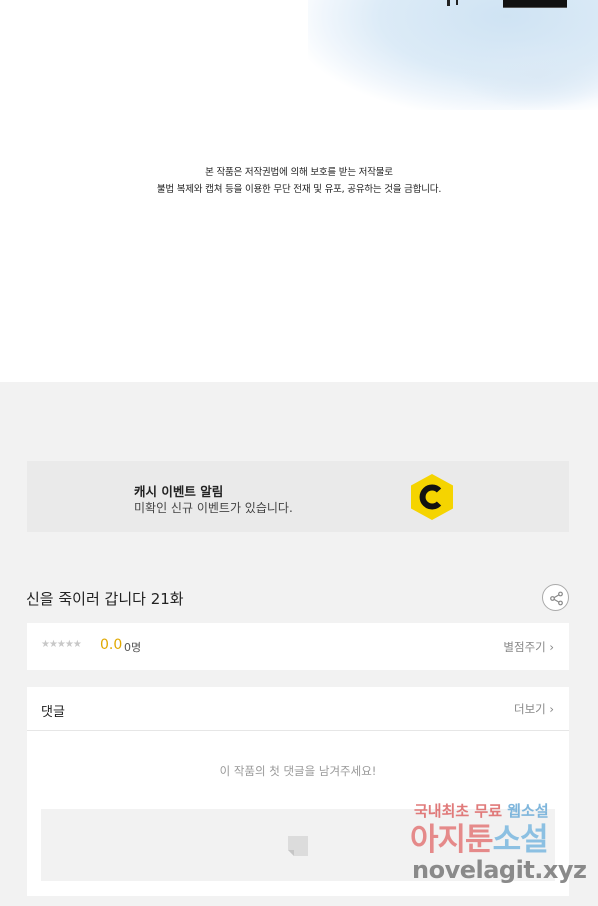  I want to click on share-icon, so click(556, 598).